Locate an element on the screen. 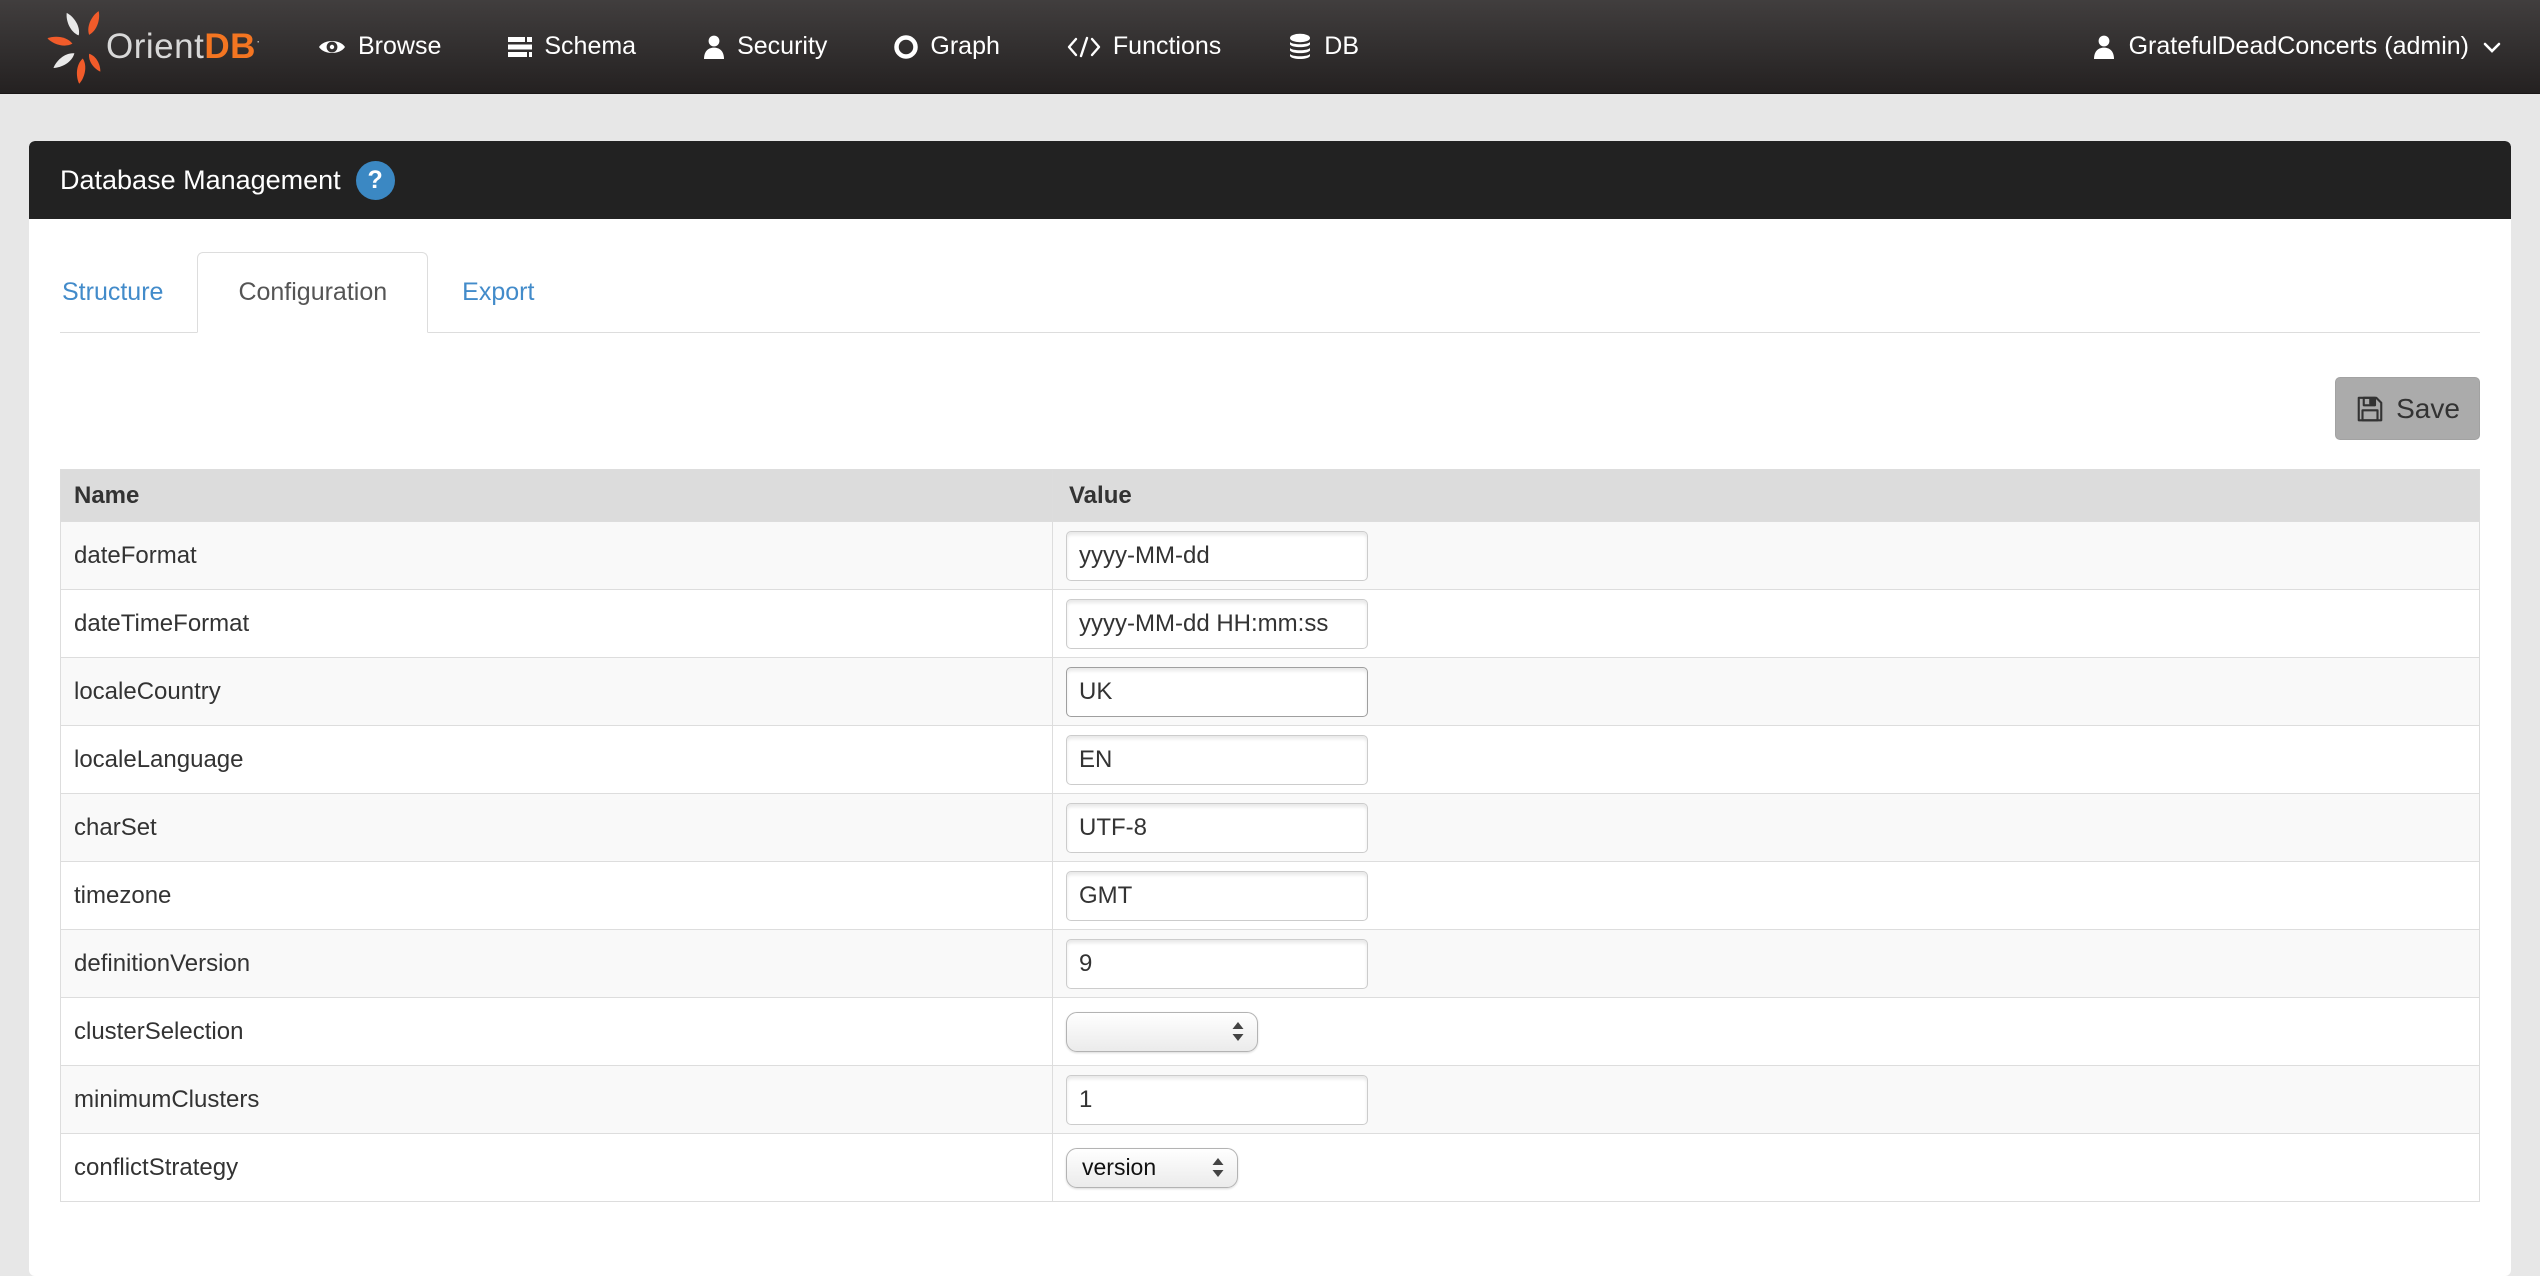 The height and width of the screenshot is (1276, 2540). nav-item-label: Browse is located at coordinates (400, 46).